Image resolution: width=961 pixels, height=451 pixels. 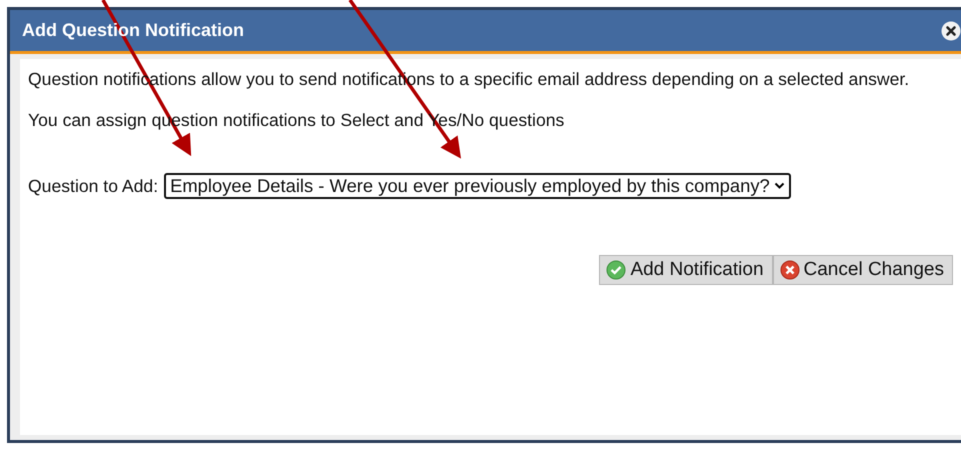 What do you see at coordinates (862, 270) in the screenshot?
I see `cancel-button: Cancel Changes` at bounding box center [862, 270].